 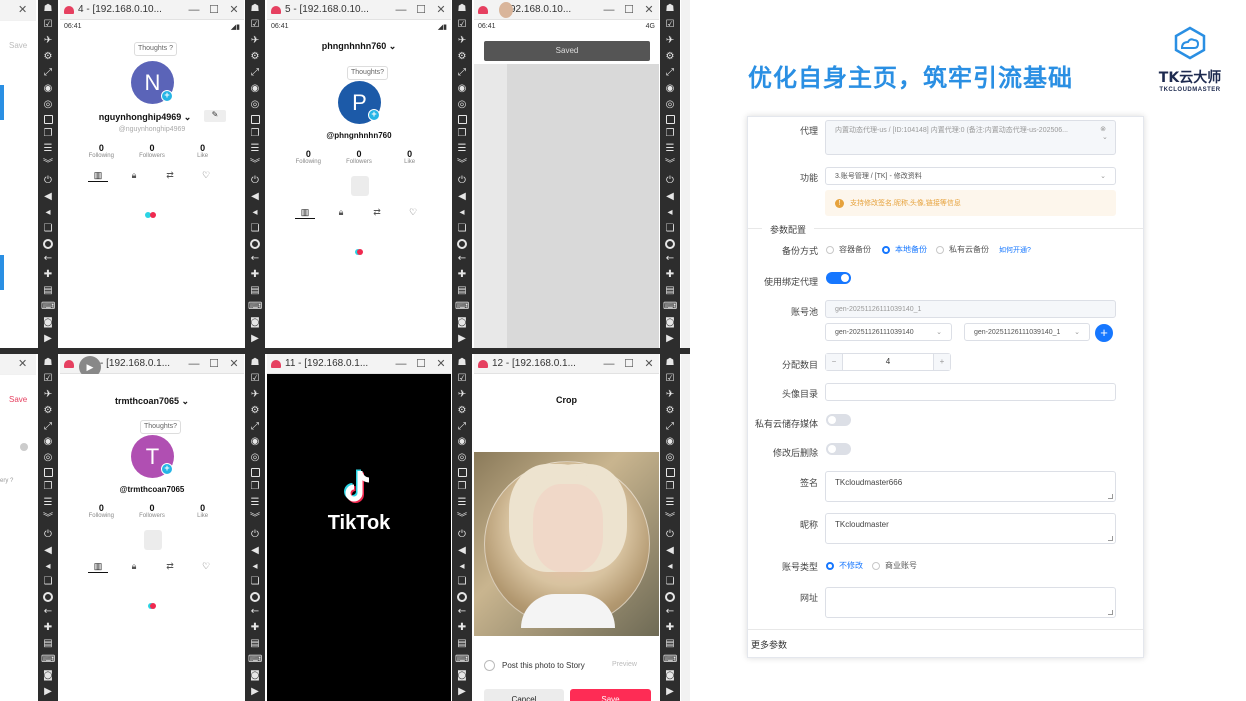 I want to click on crop-circle, so click(x=567, y=544).